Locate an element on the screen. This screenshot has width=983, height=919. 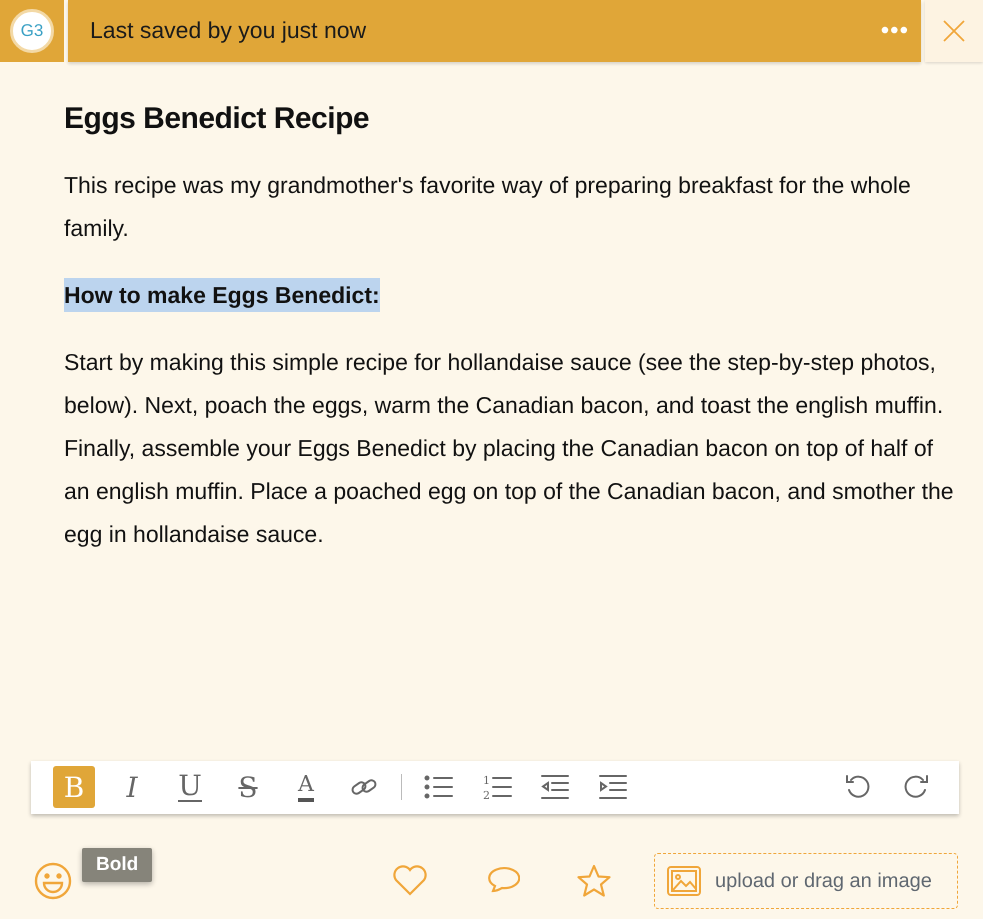
indent-icon is located at coordinates (613, 787).